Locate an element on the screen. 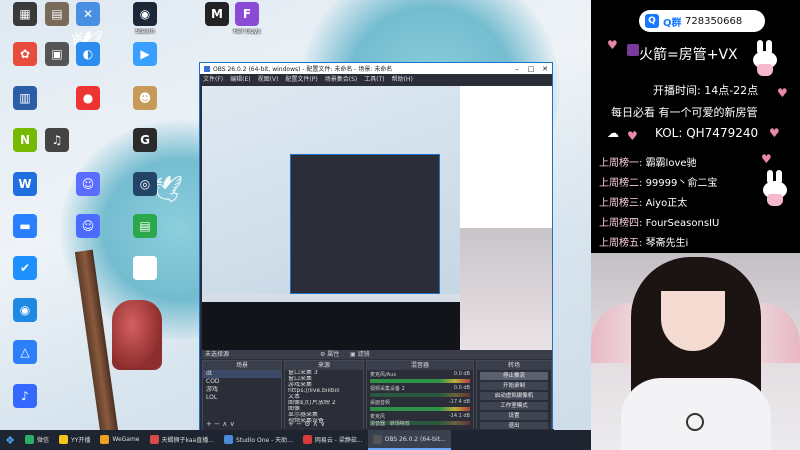  scenes-dock-title: 场景 is located at coordinates (242, 365).